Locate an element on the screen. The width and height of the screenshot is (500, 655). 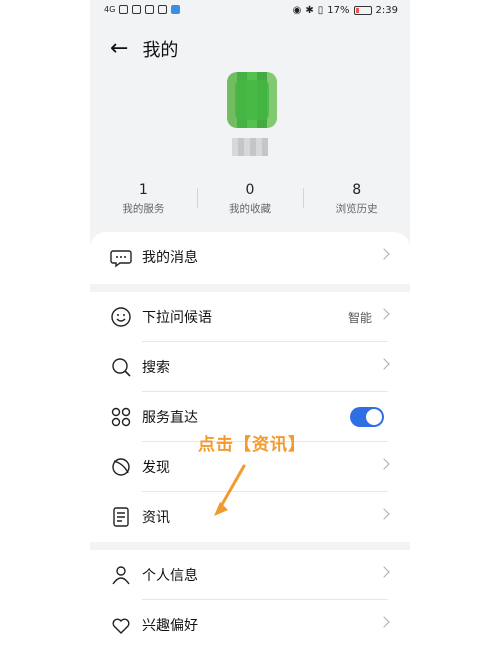
stat-browse-history: 8 浏览历史 is located at coordinates (356, 202).